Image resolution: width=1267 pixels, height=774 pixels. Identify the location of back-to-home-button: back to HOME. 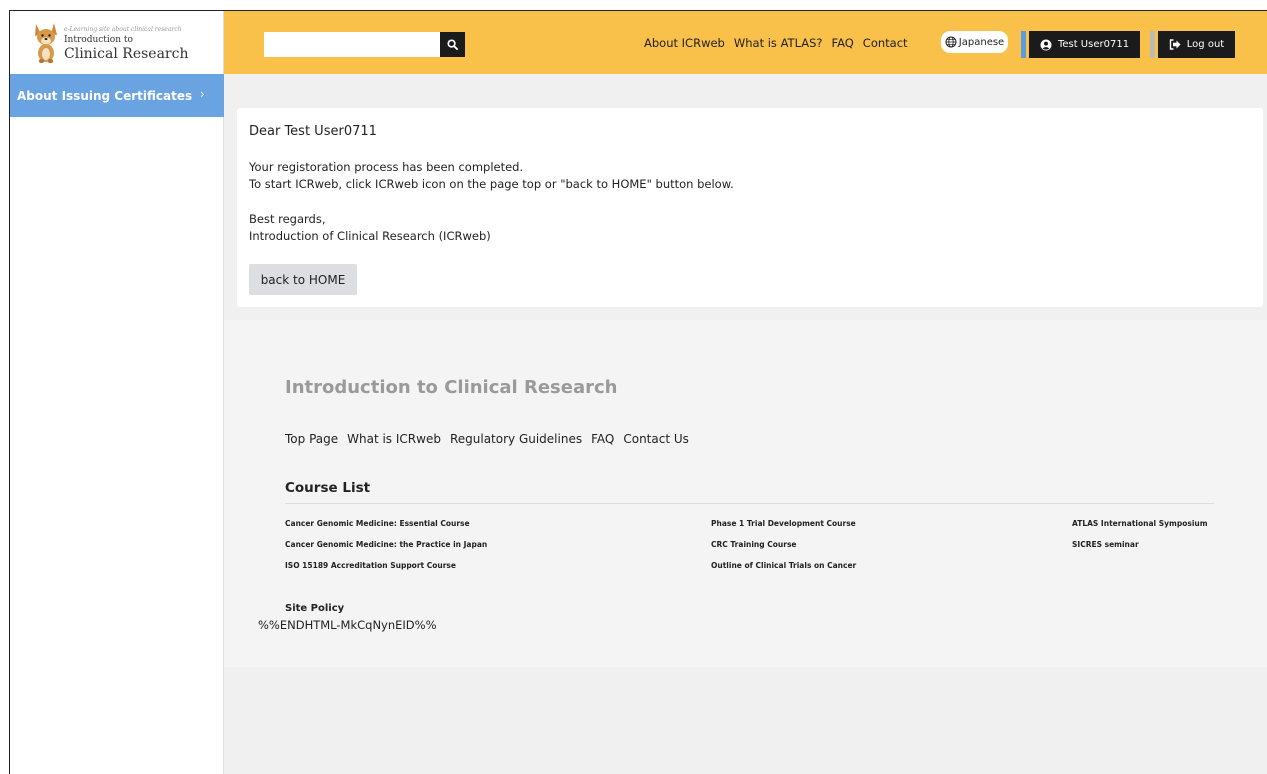
(303, 279).